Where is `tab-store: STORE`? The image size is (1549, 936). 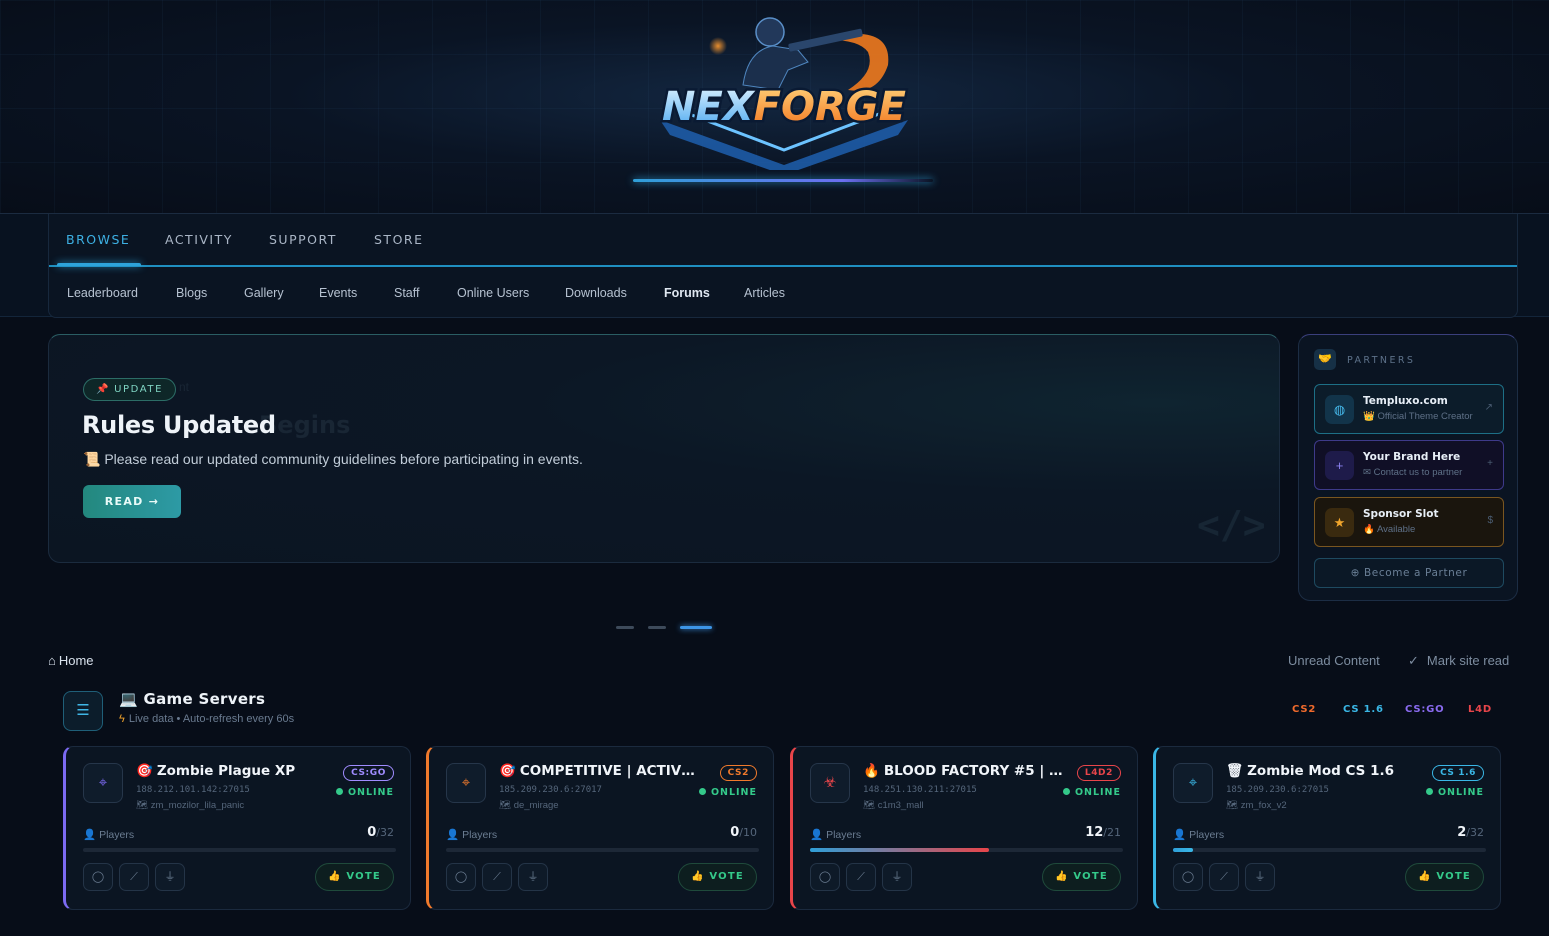
tab-store: STORE is located at coordinates (399, 239).